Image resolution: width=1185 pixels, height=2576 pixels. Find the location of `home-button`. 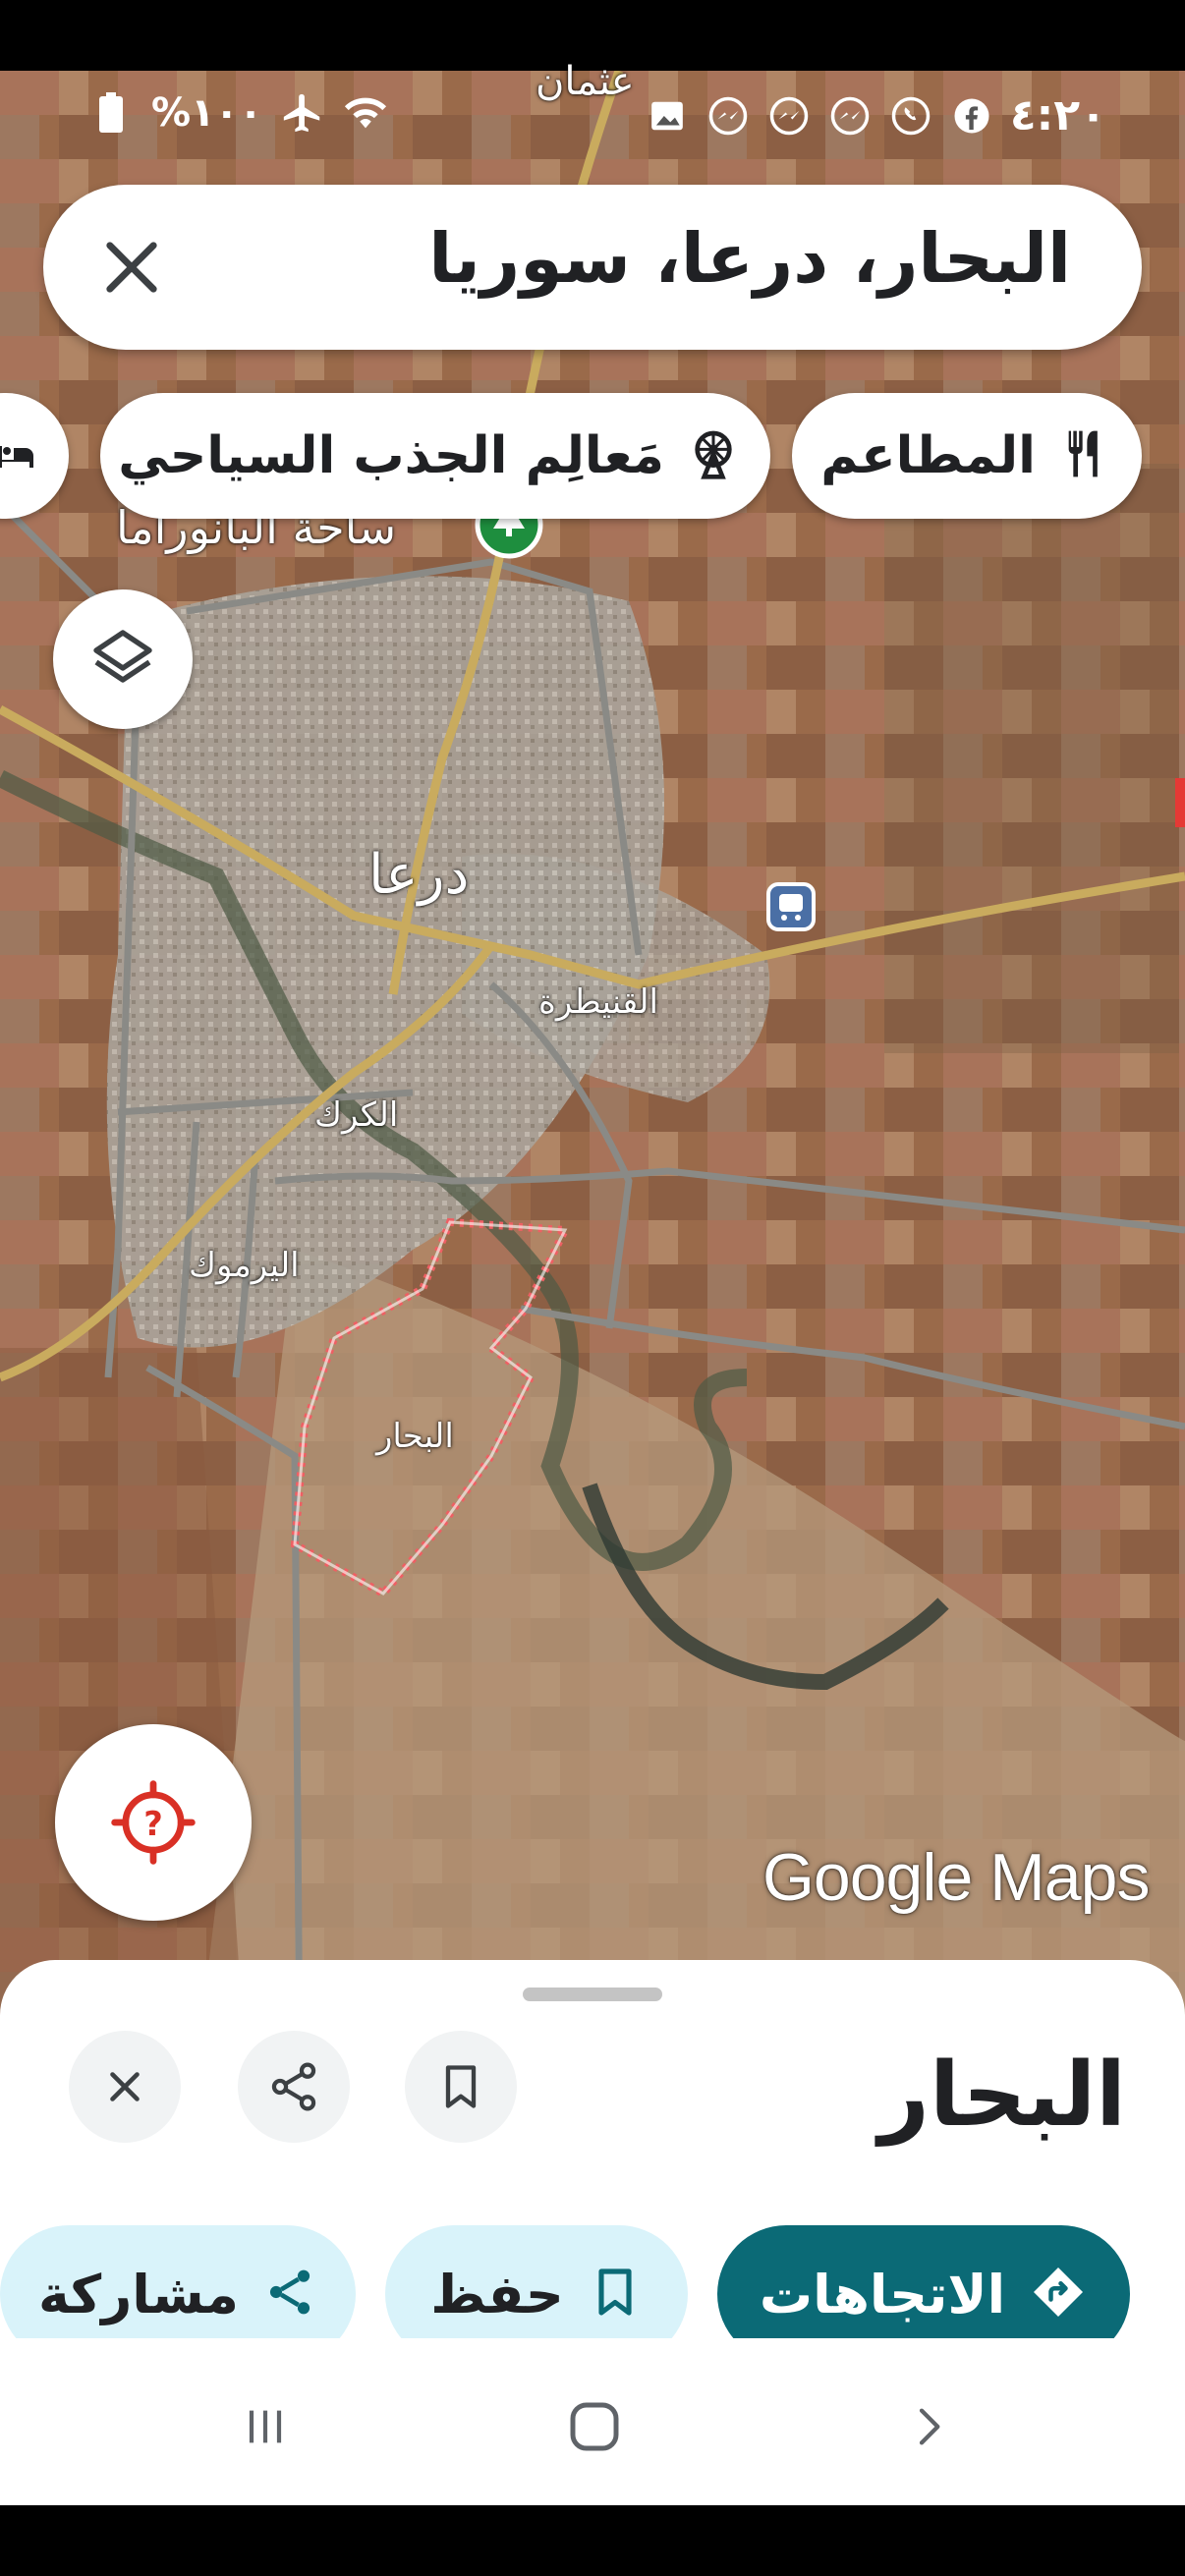

home-button is located at coordinates (594, 2426).